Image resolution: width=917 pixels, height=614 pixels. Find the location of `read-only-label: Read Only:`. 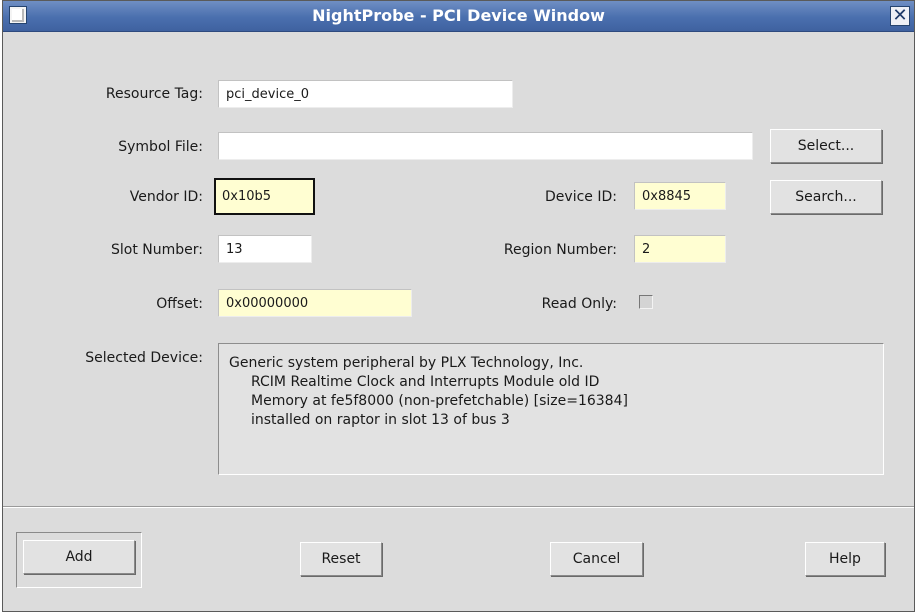

read-only-label: Read Only: is located at coordinates (579, 304).